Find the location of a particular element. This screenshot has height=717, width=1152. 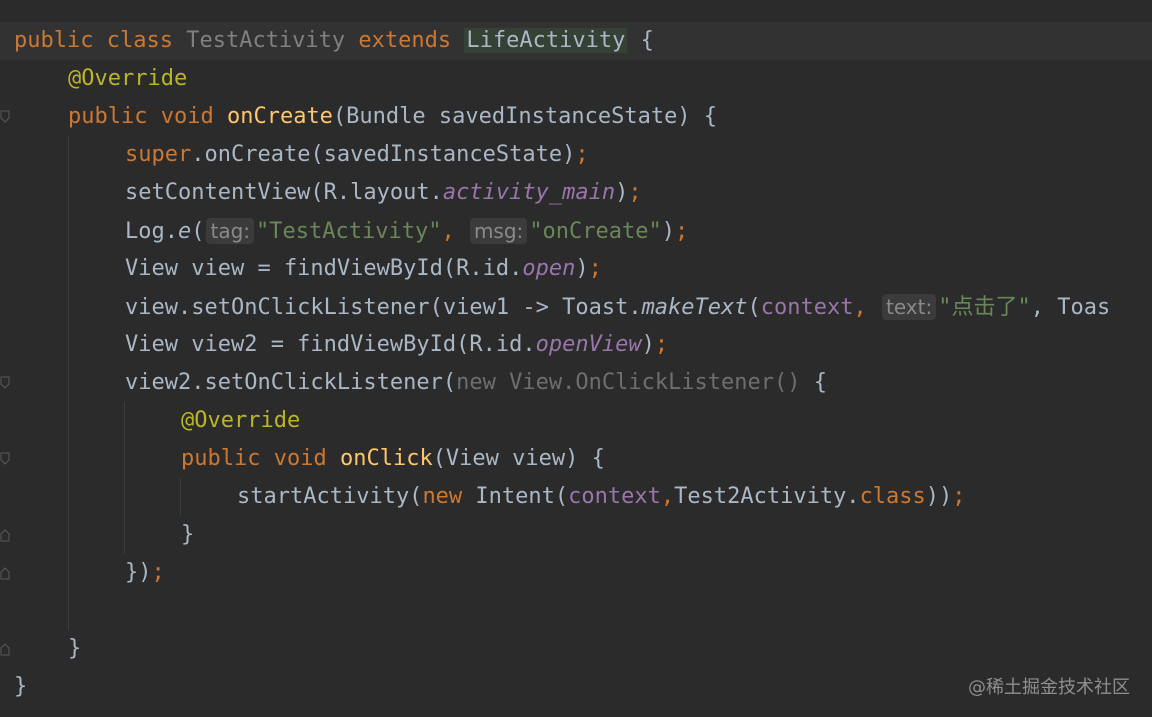

string-literal: "TestActivity" is located at coordinates (349, 231).